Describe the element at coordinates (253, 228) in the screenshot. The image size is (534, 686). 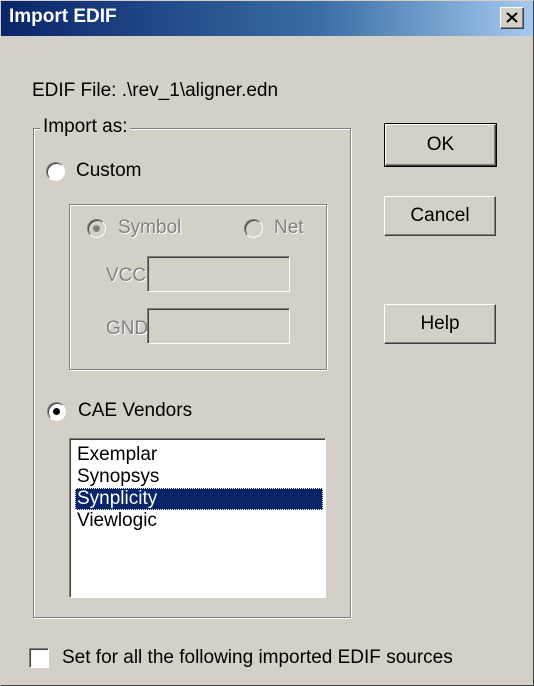
I see `net-radio` at that location.